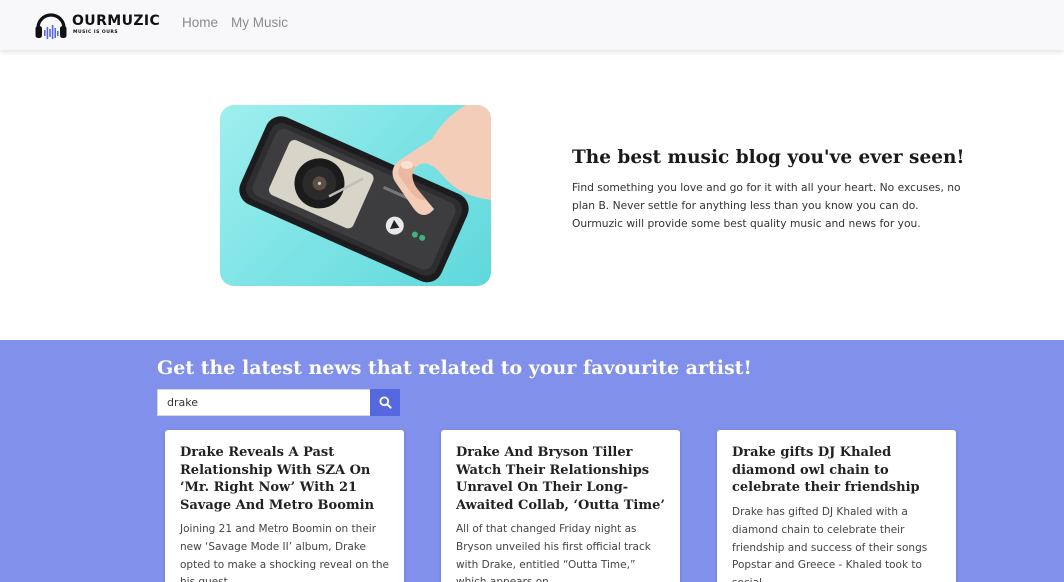  Describe the element at coordinates (264, 402) in the screenshot. I see `artist-search-input` at that location.